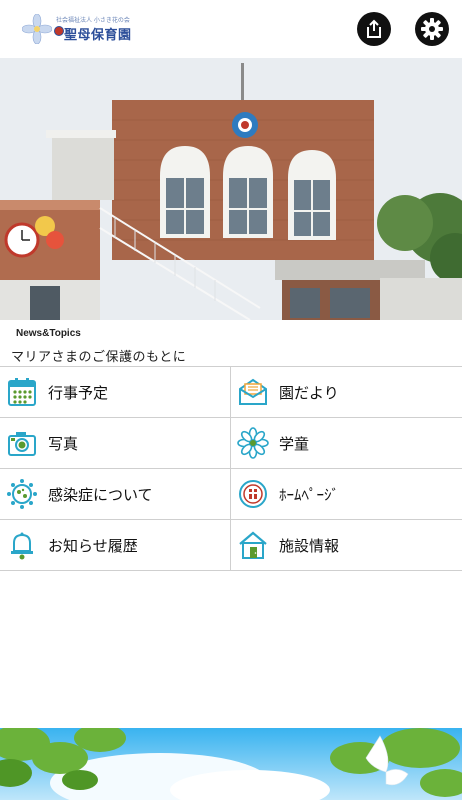  I want to click on menu-label: 感染症について, so click(100, 495).